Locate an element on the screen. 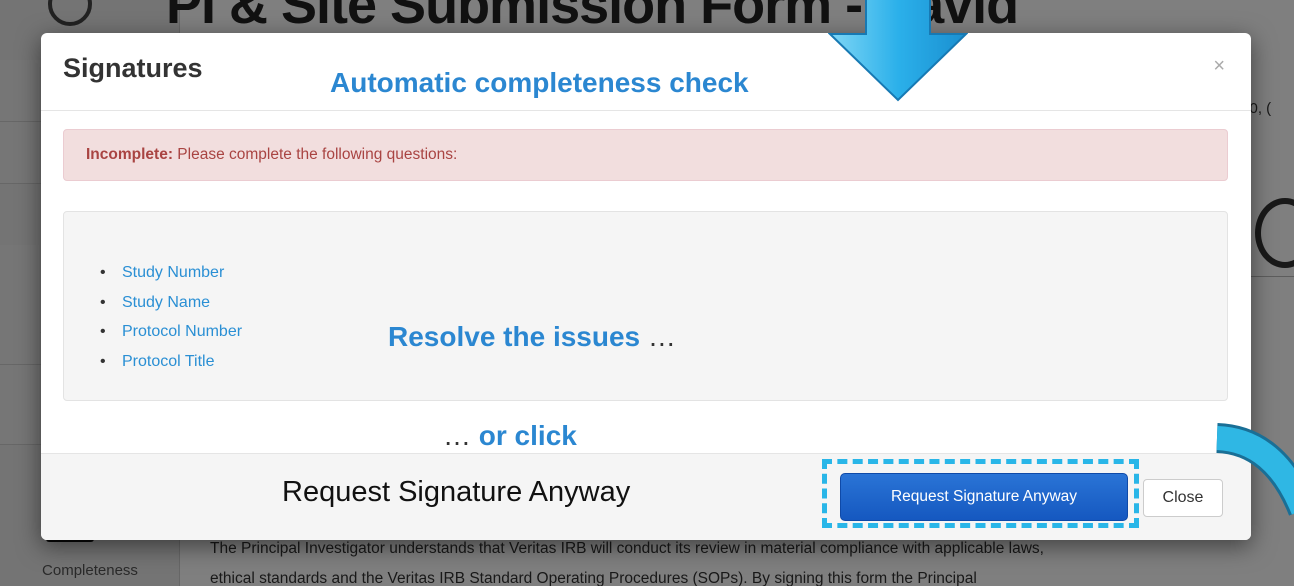 The width and height of the screenshot is (1294, 586). arrow-down-icon is located at coordinates (898, 51).